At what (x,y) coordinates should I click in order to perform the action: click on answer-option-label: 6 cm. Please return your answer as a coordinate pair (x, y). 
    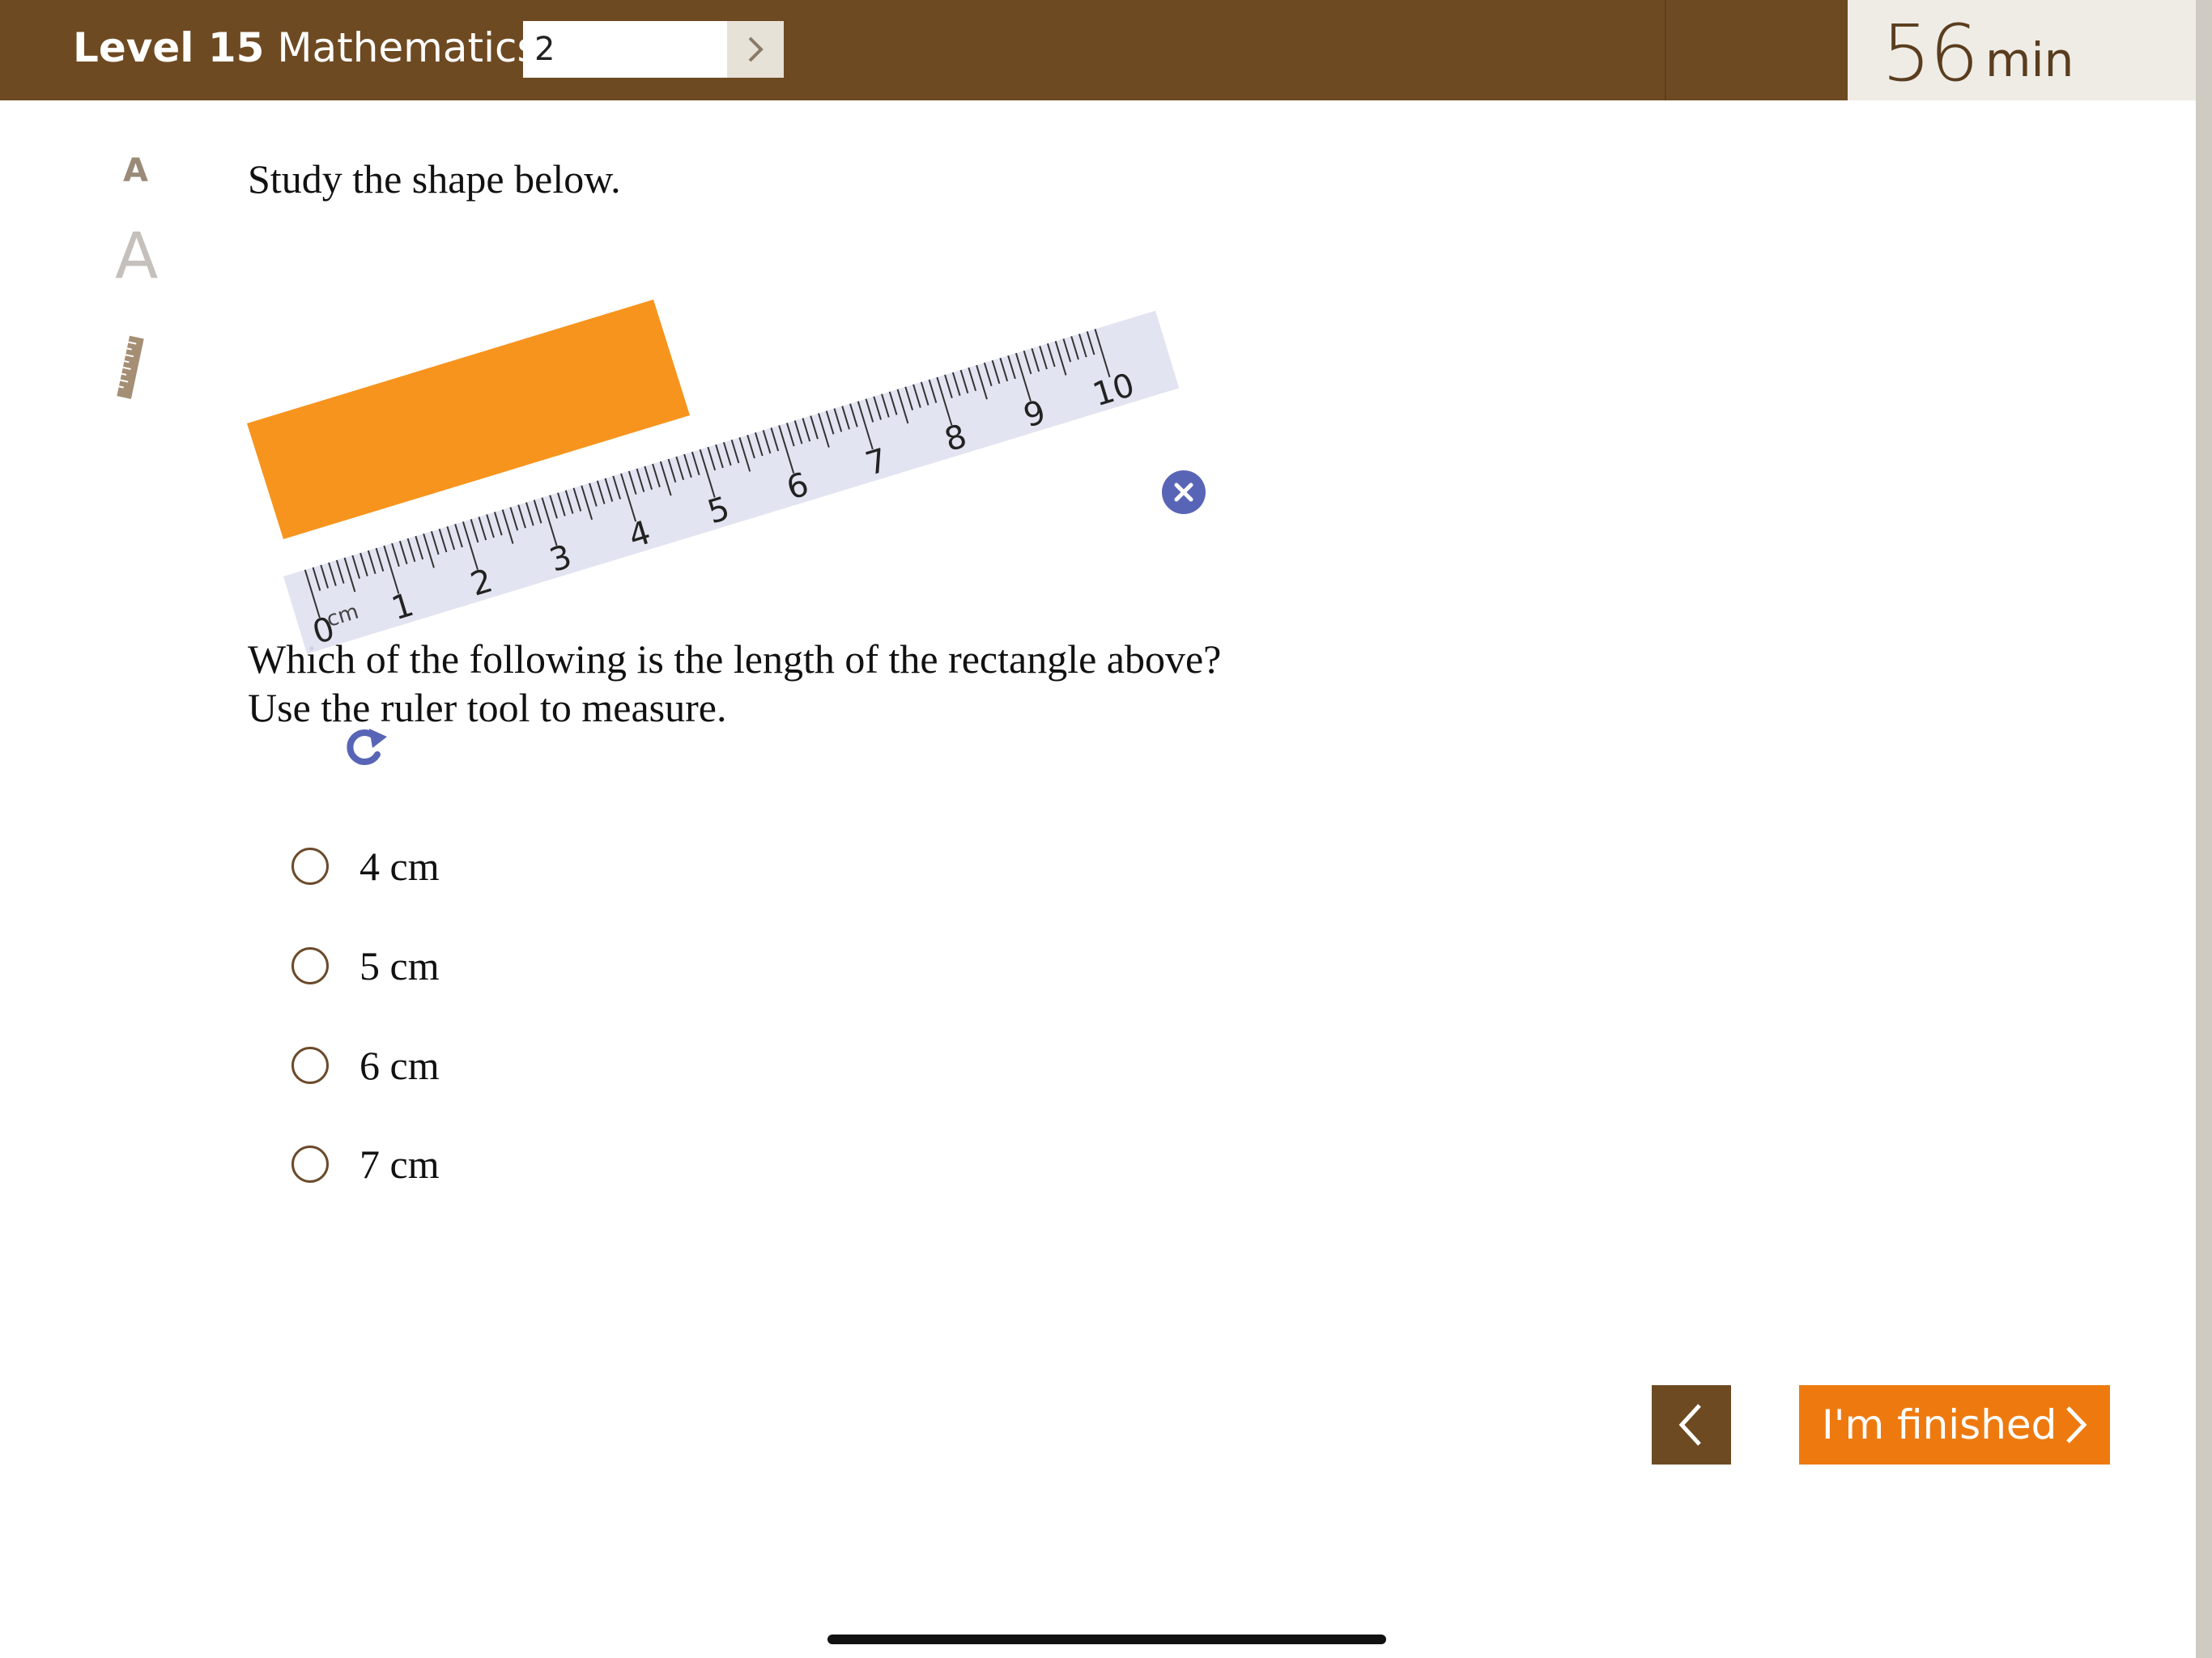
    Looking at the image, I should click on (400, 1065).